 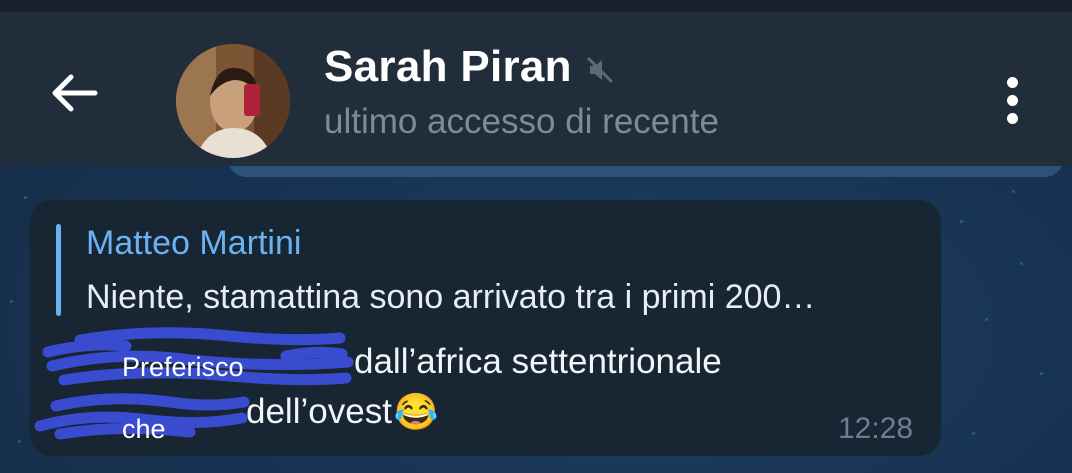 I want to click on message-text-line2: dell’ovest 😂, so click(x=342, y=412).